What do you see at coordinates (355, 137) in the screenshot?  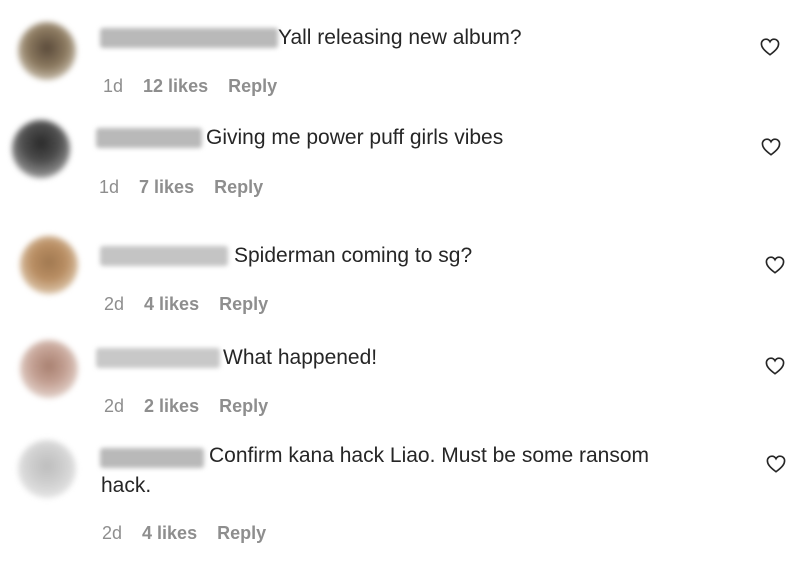 I see `comment-text: Giving me power puff girls vibes` at bounding box center [355, 137].